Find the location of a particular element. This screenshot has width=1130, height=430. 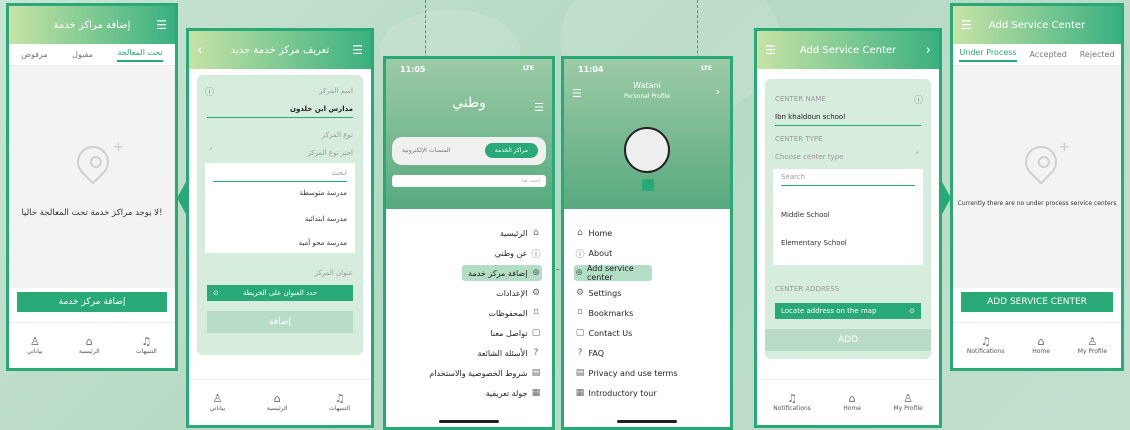

tab-rejected: مرفوض is located at coordinates (34, 54).